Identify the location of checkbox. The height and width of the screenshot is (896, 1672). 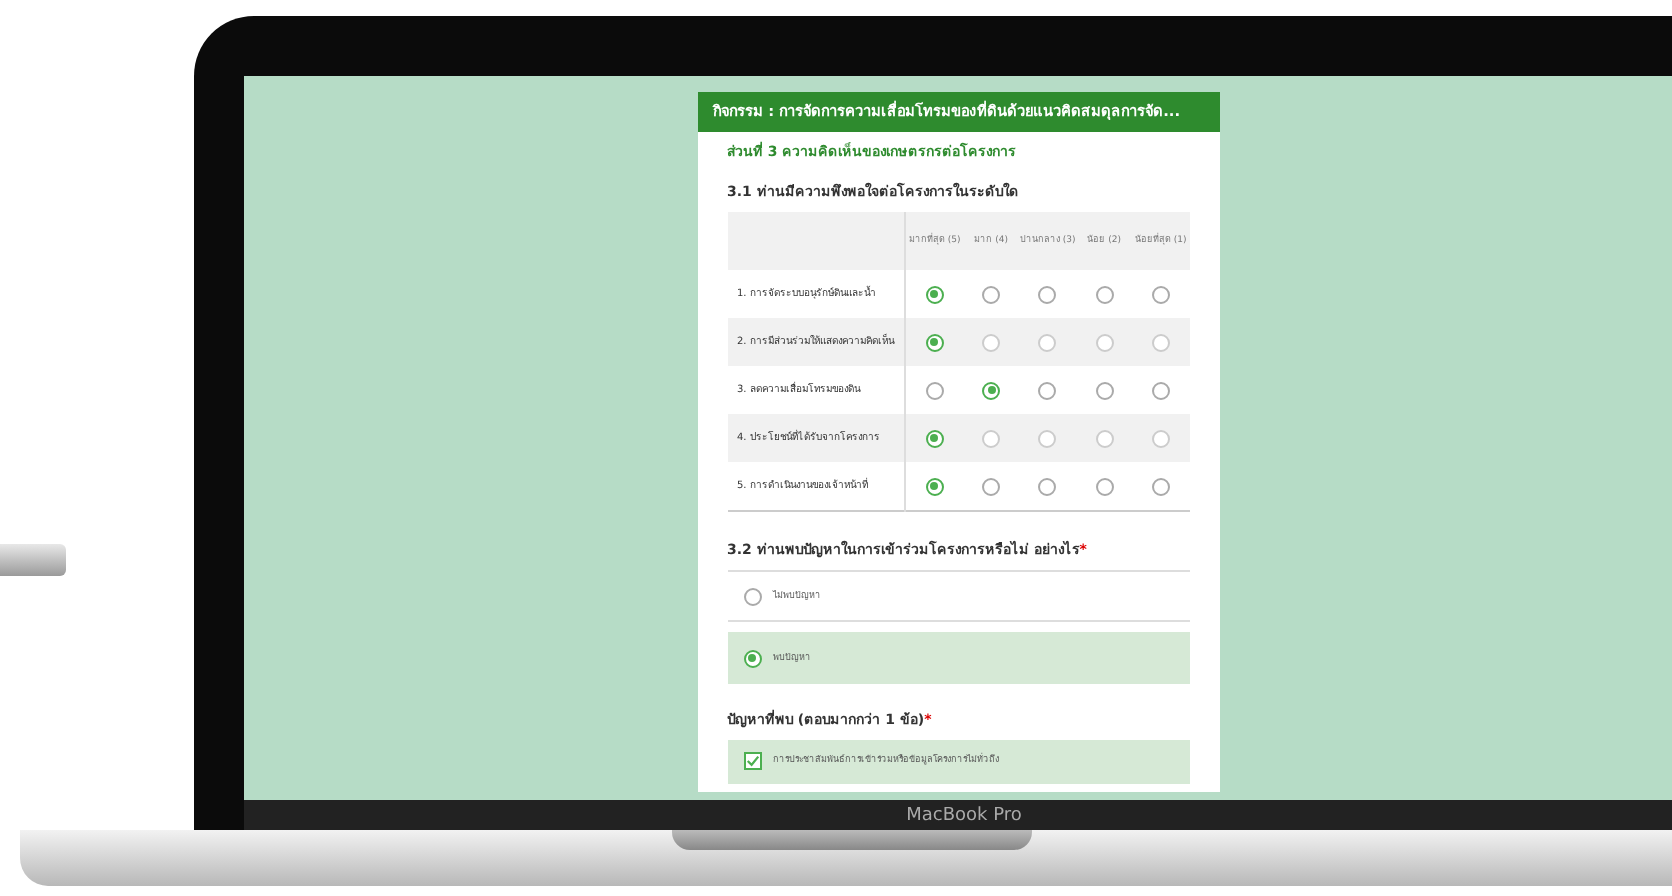
(752, 761).